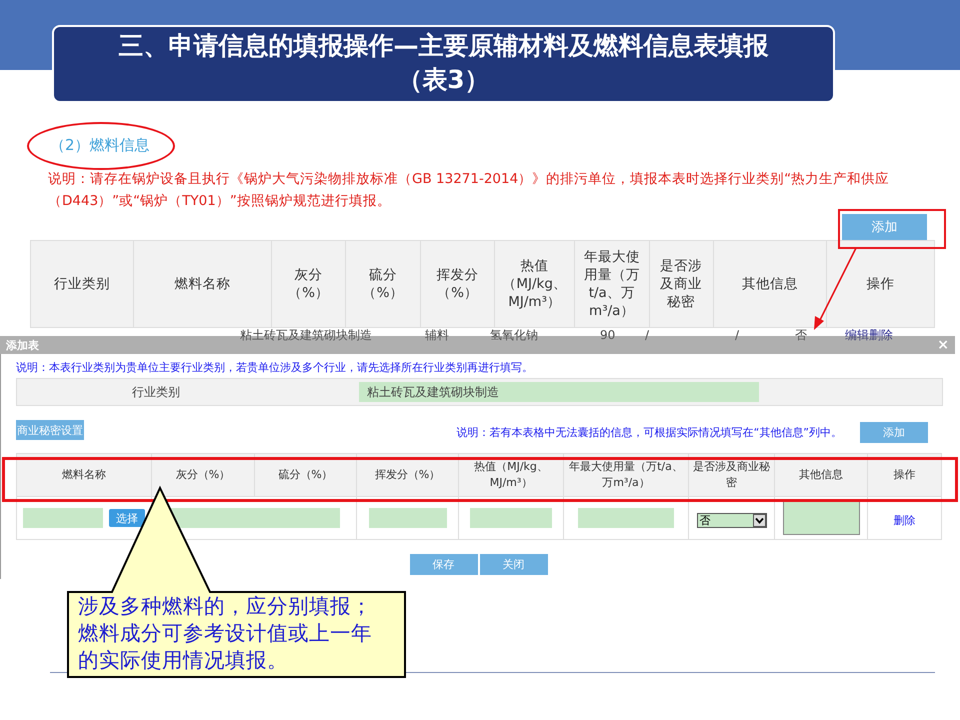 The image size is (960, 720). I want to click on other-info-note: 说明：若有本表格中无法囊括的信息，可根据实际情况填写在“其他信息”列中。, so click(649, 432).